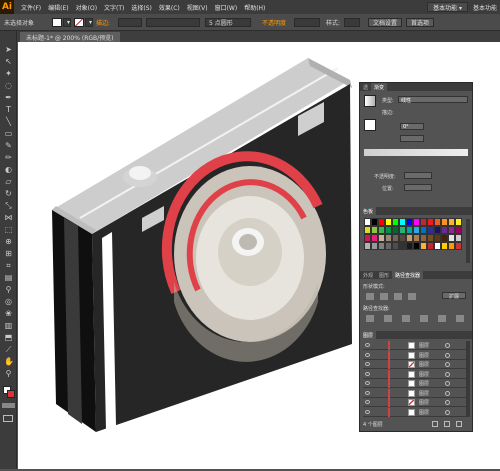 The height and width of the screenshot is (471, 500). What do you see at coordinates (8, 277) in the screenshot?
I see `gradient-icon: ▤` at bounding box center [8, 277].